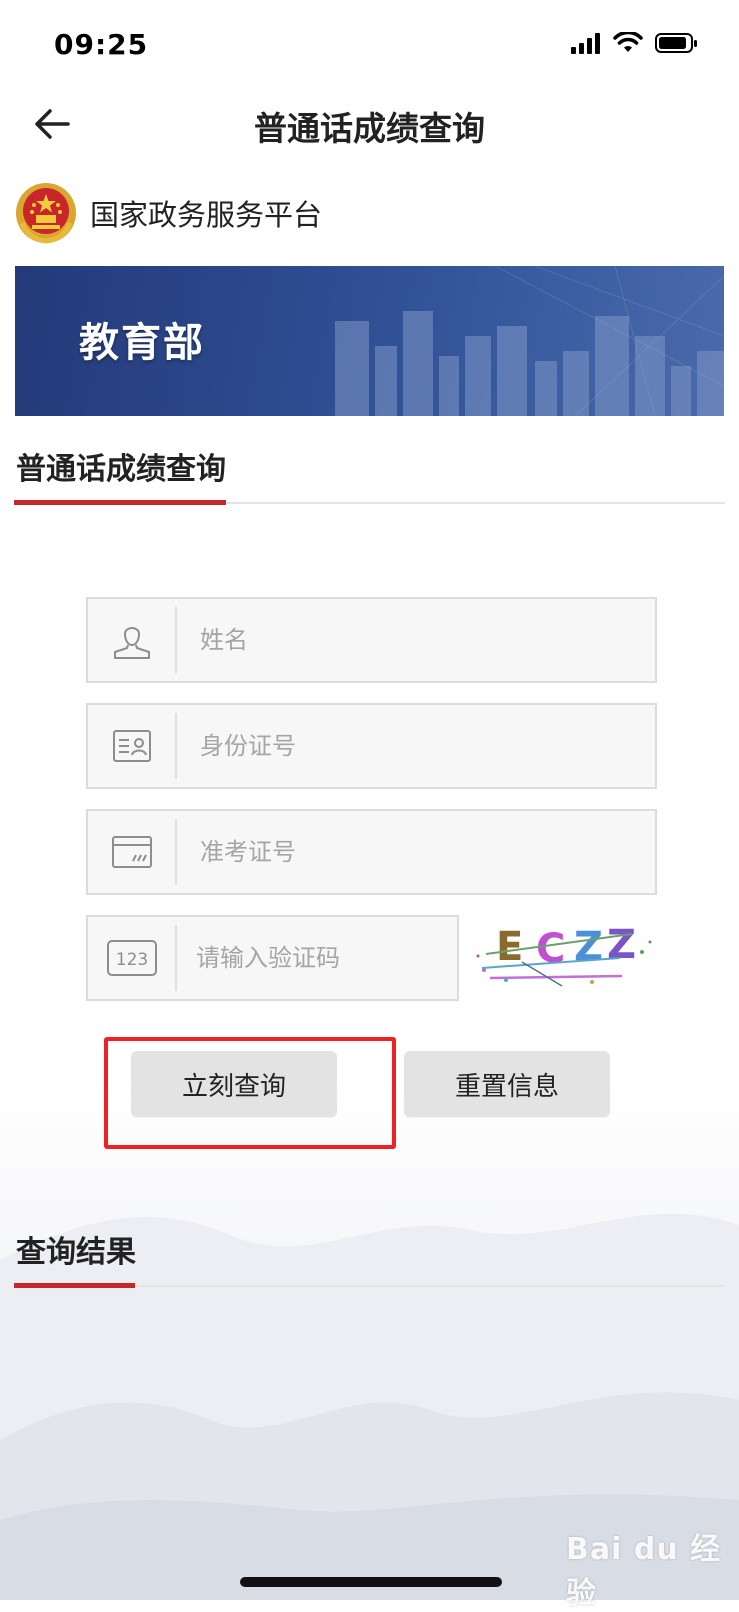  Describe the element at coordinates (321, 958) in the screenshot. I see `captcha-input` at that location.